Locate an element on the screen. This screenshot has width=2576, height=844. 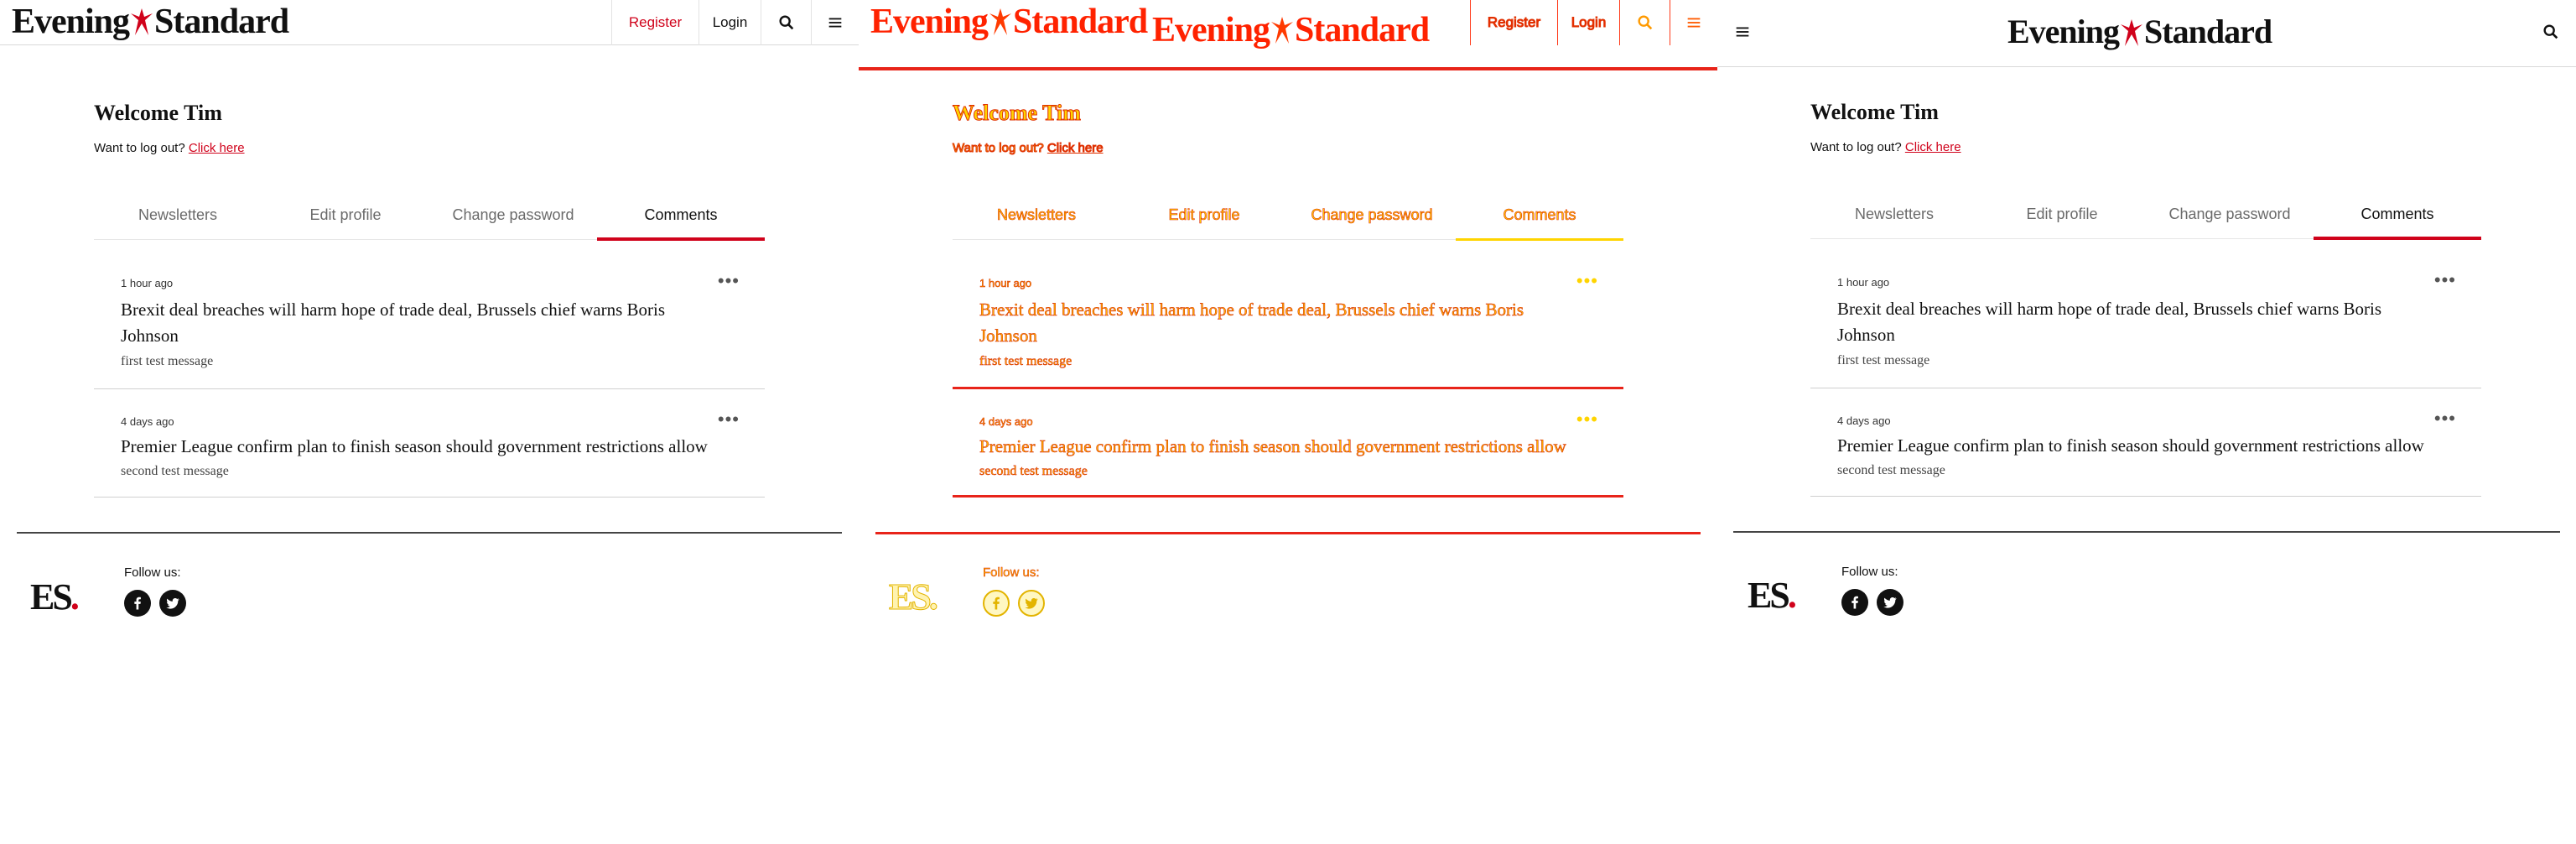
site-header: Evening Standard is located at coordinates (2146, 34).